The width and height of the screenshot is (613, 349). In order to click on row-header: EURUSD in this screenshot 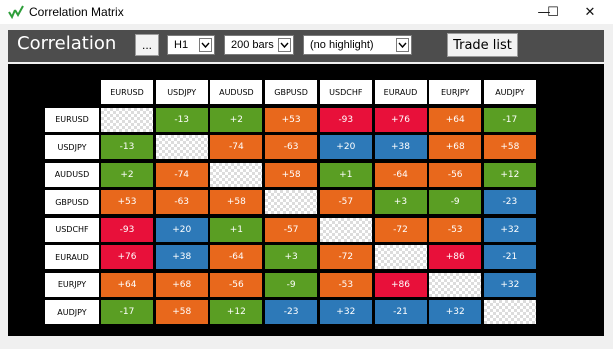, I will do `click(72, 119)`.